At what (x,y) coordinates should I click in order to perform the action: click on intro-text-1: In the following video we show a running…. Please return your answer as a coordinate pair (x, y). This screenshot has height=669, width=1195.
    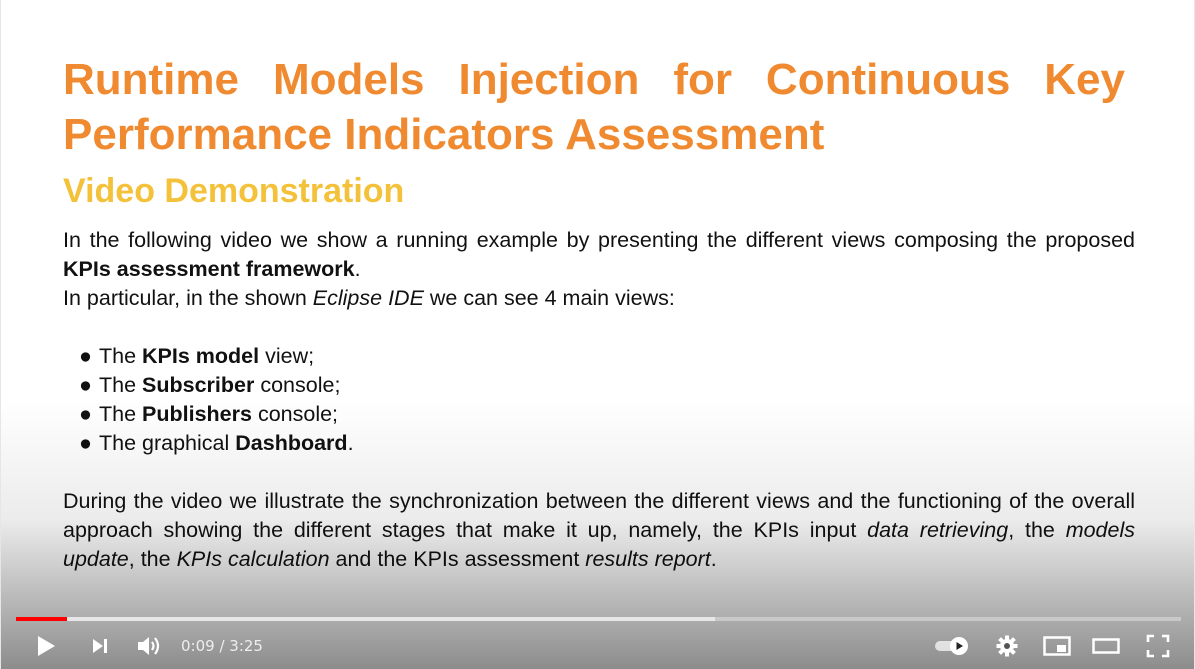
    Looking at the image, I should click on (599, 240).